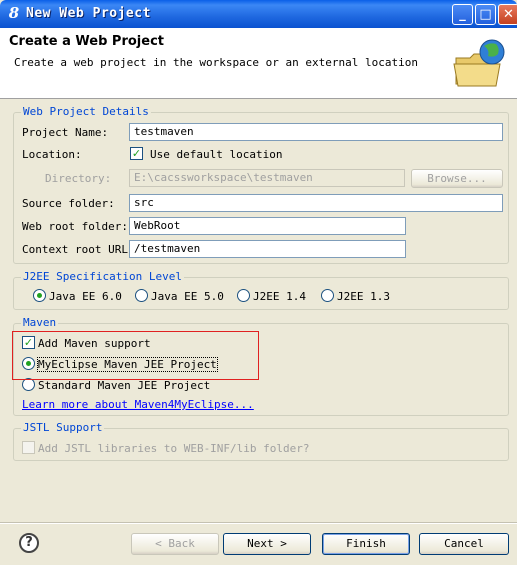  I want to click on source-folder-label: Source folder:, so click(68, 203).